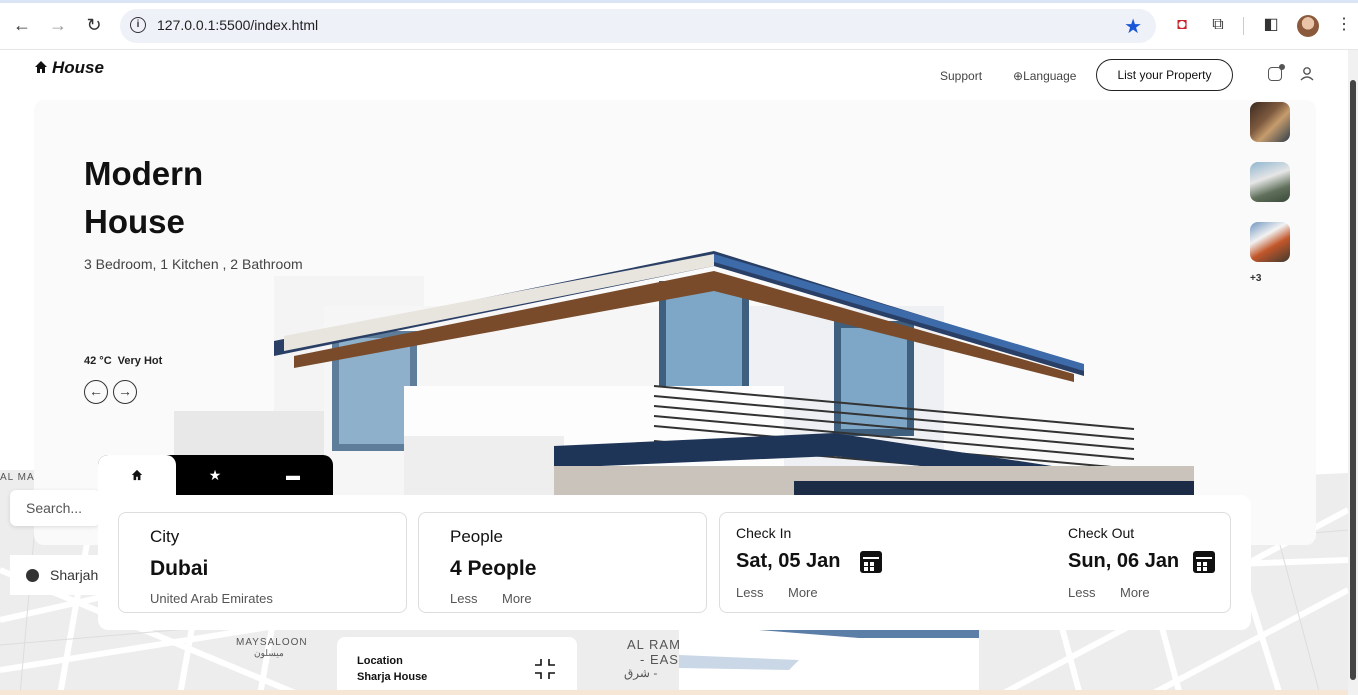  What do you see at coordinates (764, 533) in the screenshot?
I see `check-in-label: Check In` at bounding box center [764, 533].